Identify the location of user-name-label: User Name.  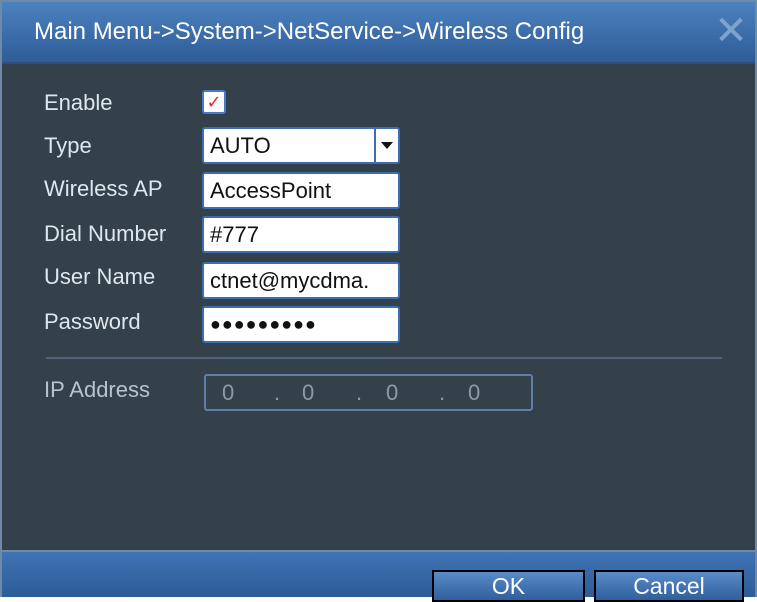
(100, 276).